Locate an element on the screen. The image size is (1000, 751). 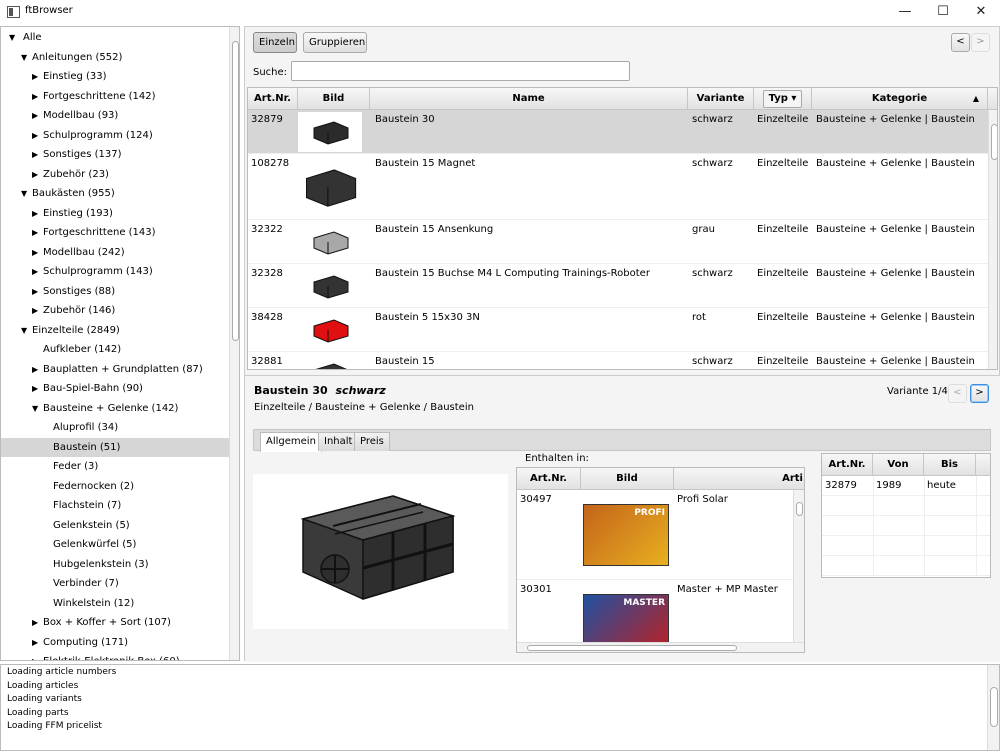
grid-scrollbar-thumb is located at coordinates (994, 142).